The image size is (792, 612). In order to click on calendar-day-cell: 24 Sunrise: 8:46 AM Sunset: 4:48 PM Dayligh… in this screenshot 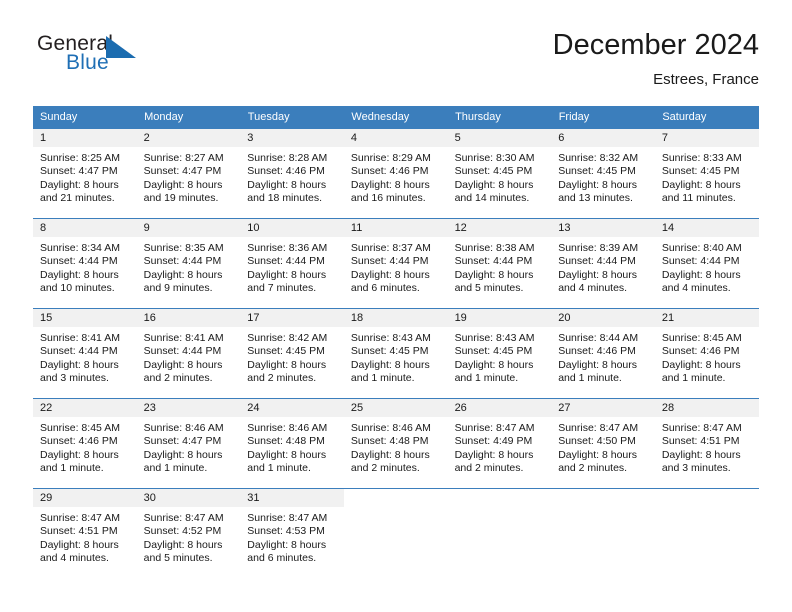, I will do `click(292, 443)`.